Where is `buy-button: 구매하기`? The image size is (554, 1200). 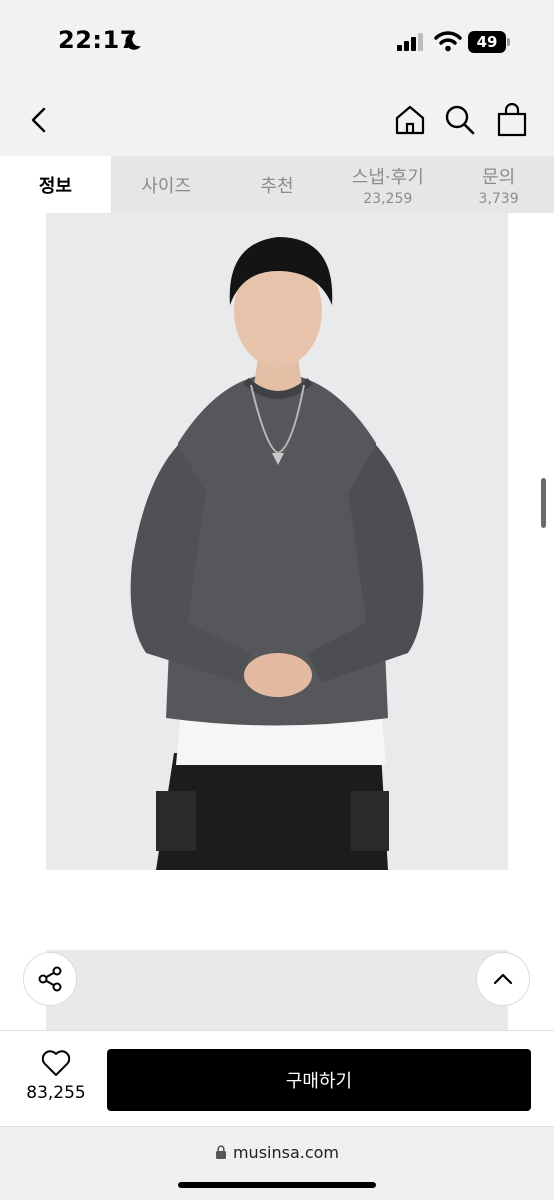
buy-button: 구매하기 is located at coordinates (319, 1080).